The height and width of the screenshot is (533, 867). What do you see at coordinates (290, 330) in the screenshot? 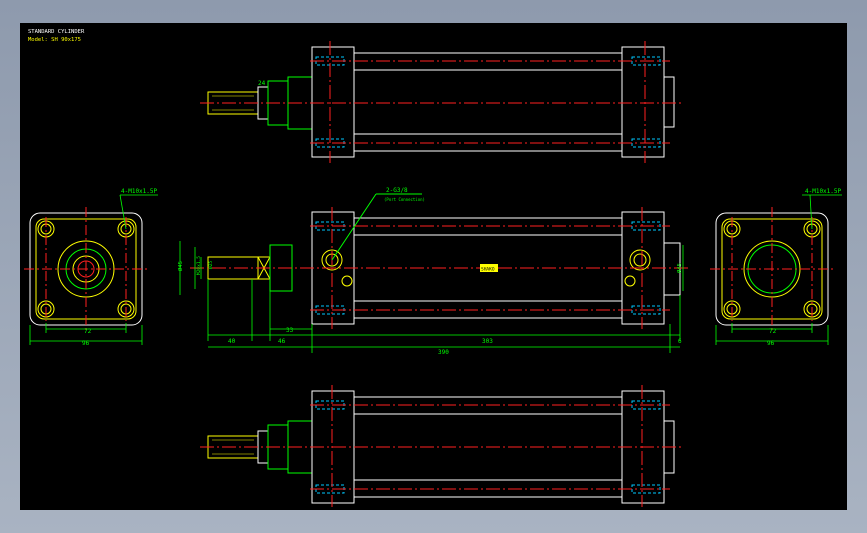
I see `dim-33: 33` at bounding box center [290, 330].